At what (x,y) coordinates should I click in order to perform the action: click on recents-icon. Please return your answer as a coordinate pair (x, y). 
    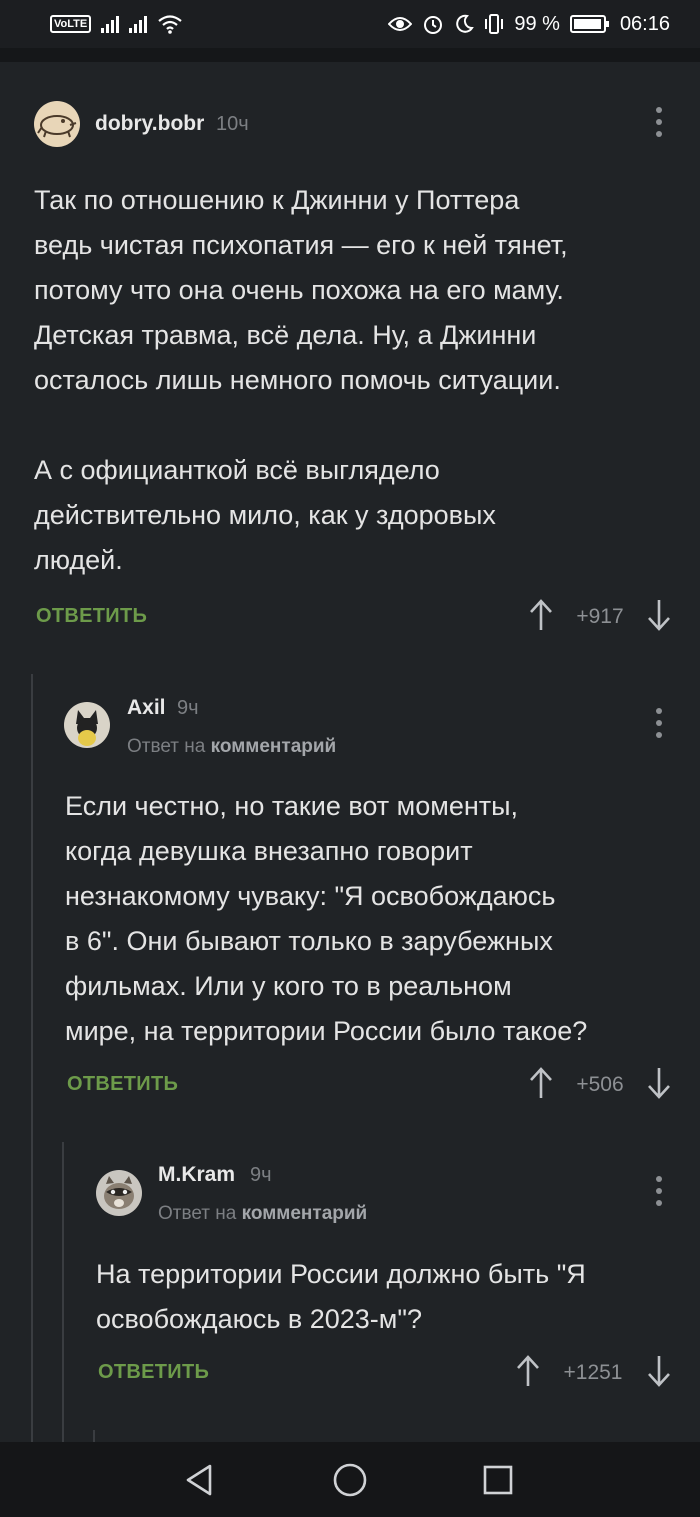
    Looking at the image, I should click on (498, 1480).